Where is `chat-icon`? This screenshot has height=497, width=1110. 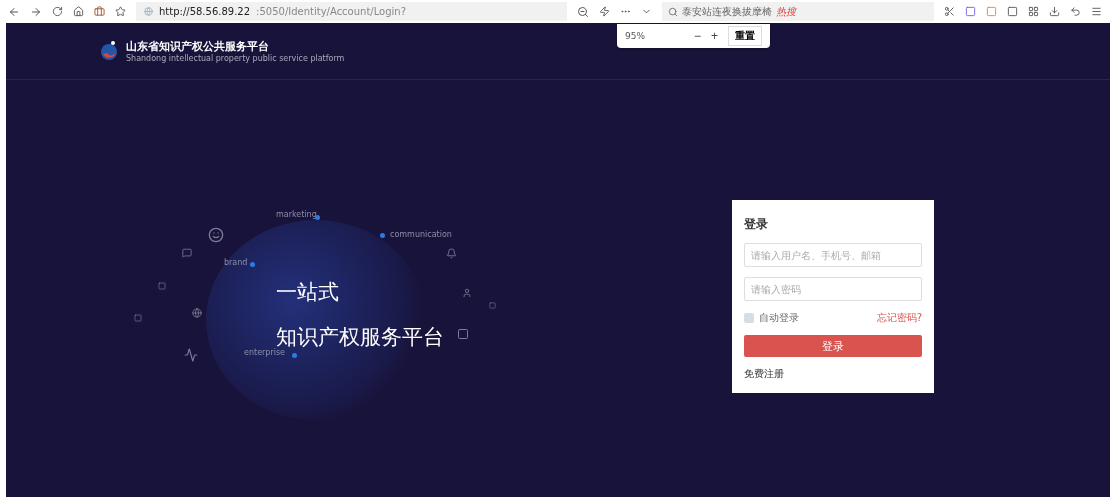 chat-icon is located at coordinates (187, 253).